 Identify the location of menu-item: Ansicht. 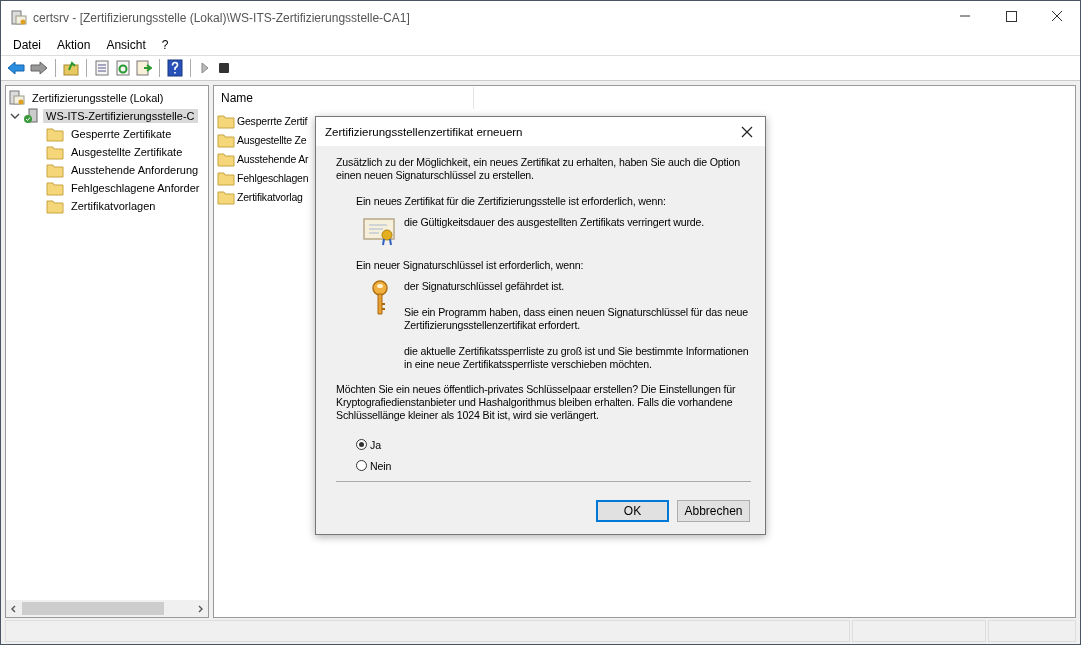
(126, 45).